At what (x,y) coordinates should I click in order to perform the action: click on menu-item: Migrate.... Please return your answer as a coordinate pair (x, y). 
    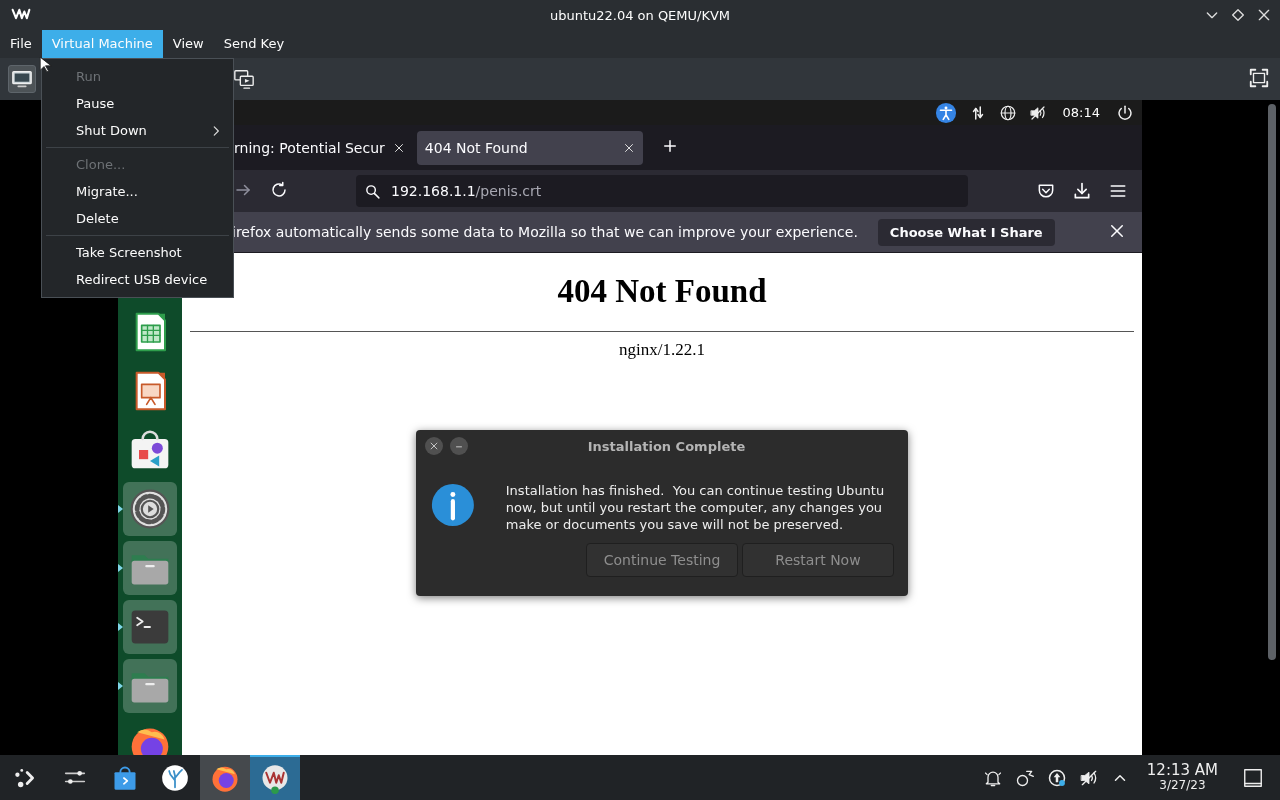
    Looking at the image, I should click on (137, 191).